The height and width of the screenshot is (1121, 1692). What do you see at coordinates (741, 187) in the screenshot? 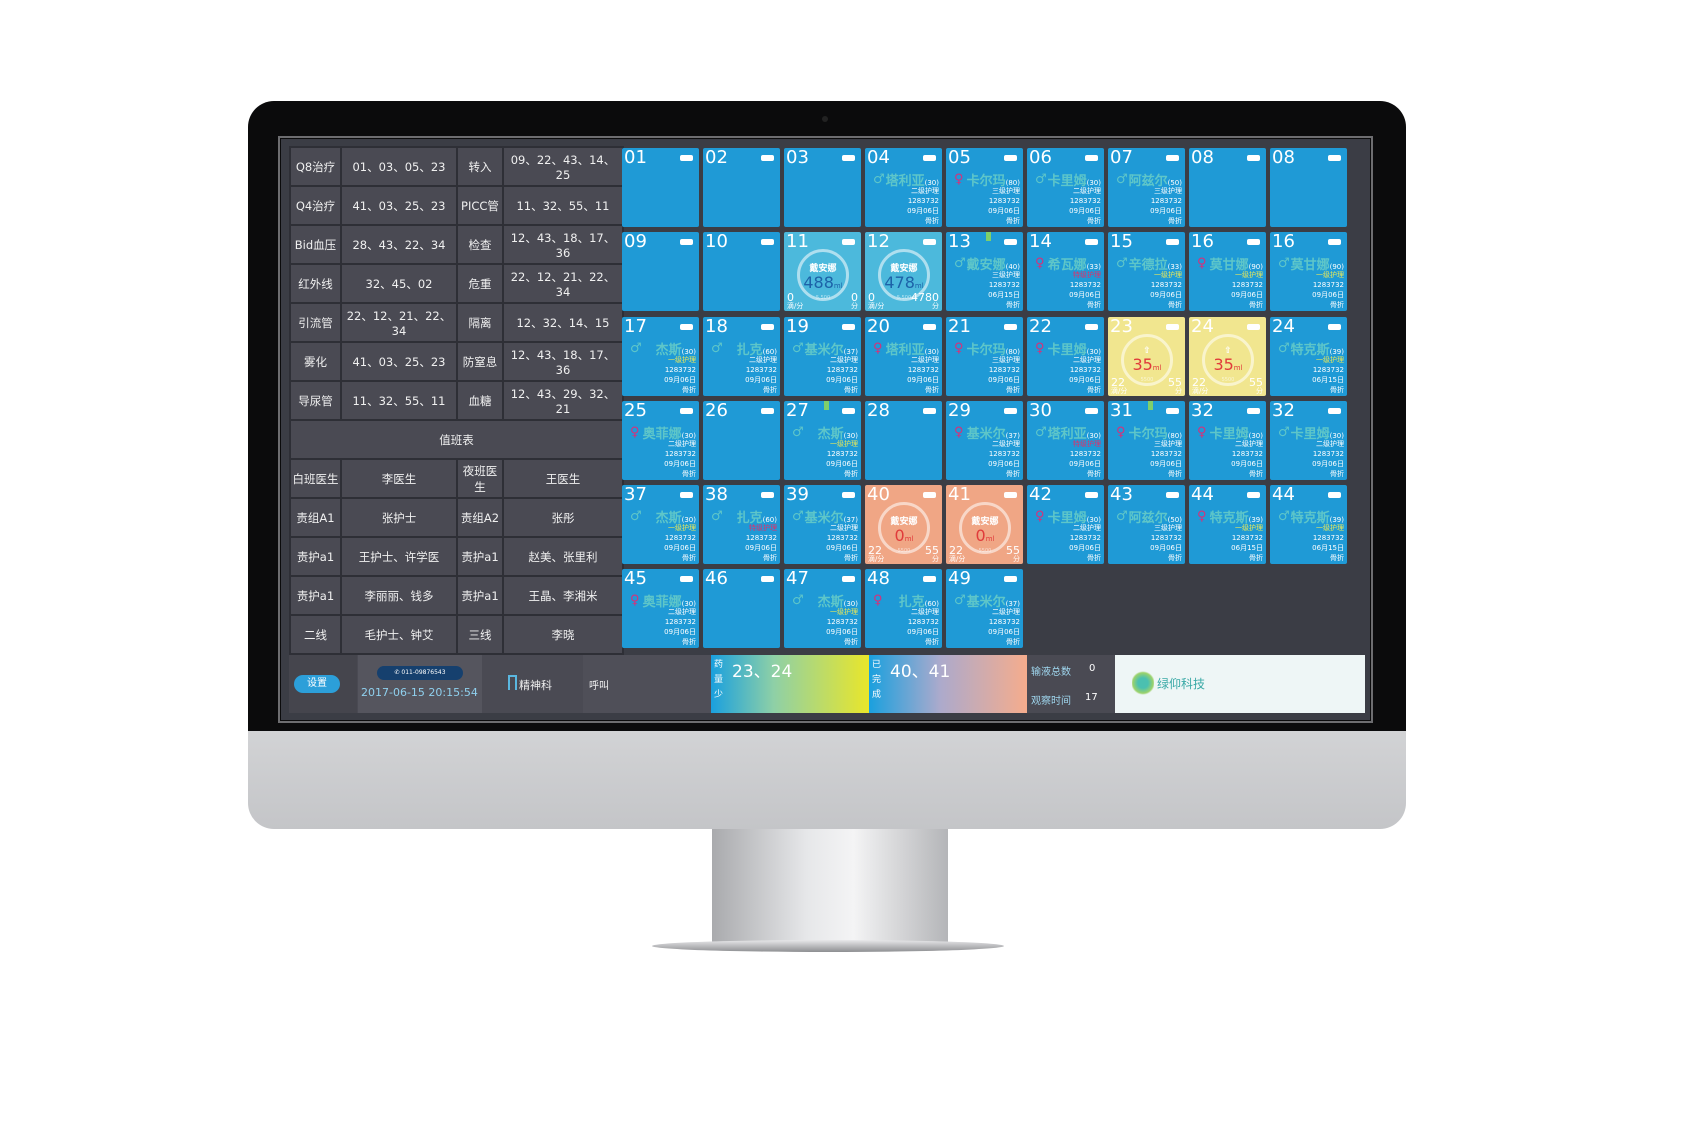
I see `bed-tile: 02` at bounding box center [741, 187].